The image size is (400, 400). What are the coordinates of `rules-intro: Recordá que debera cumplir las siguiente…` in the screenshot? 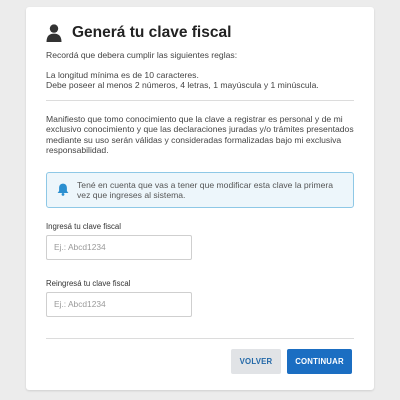 It's located at (142, 55).